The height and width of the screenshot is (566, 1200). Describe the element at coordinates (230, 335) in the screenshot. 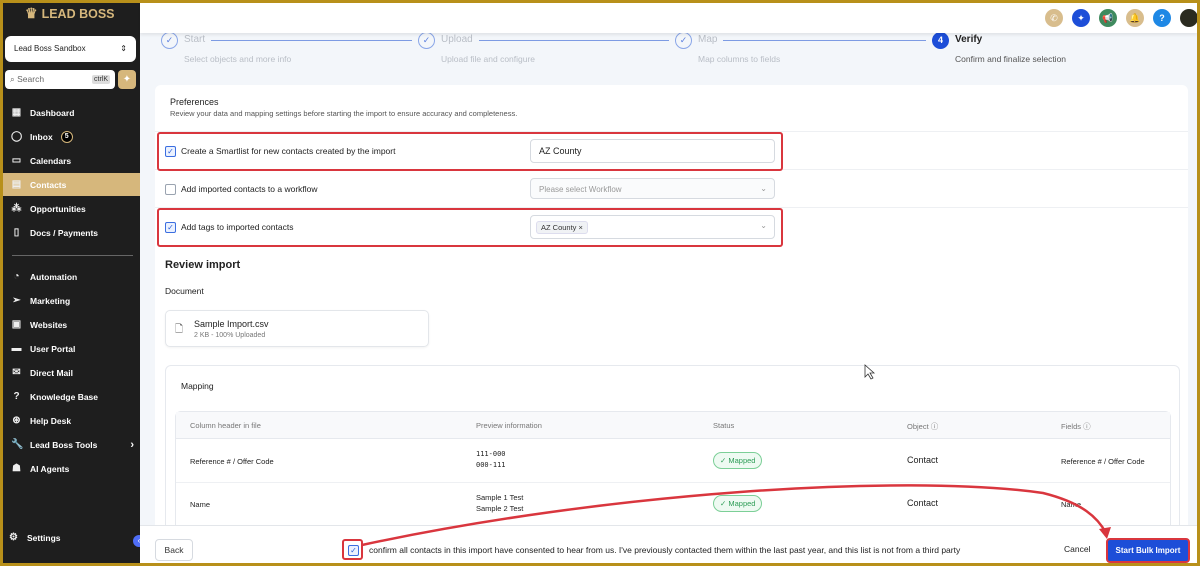

I see `file-meta: 2 KB - 100% Uploaded` at that location.